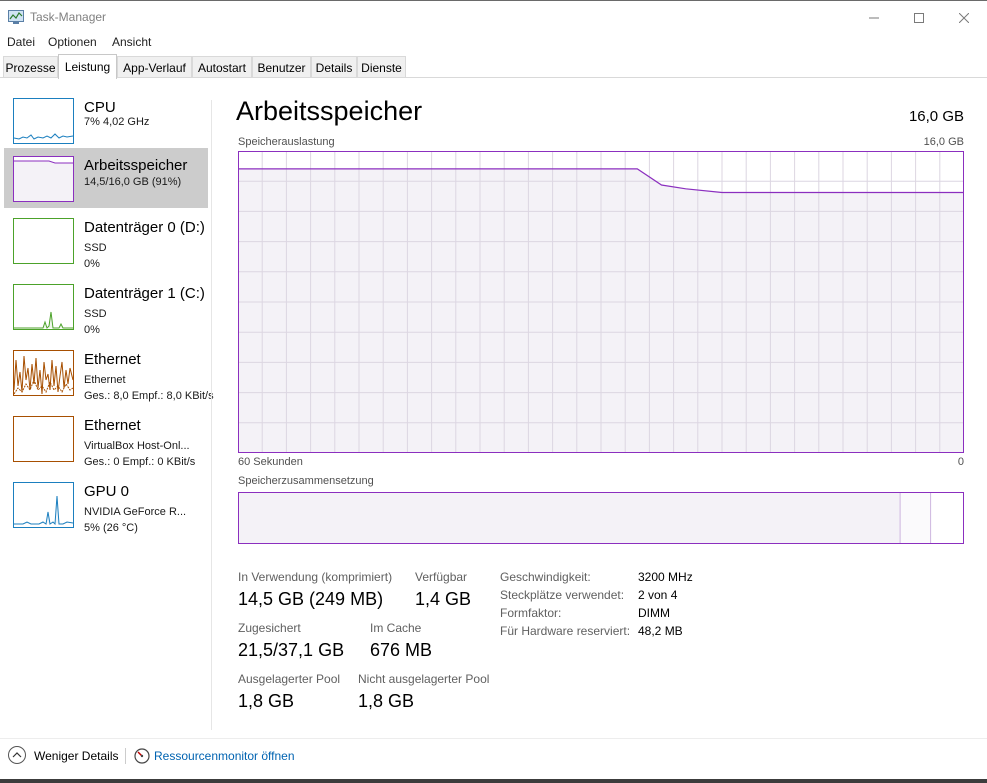 The width and height of the screenshot is (987, 783). What do you see at coordinates (334, 67) in the screenshot?
I see `tab-details: Details` at bounding box center [334, 67].